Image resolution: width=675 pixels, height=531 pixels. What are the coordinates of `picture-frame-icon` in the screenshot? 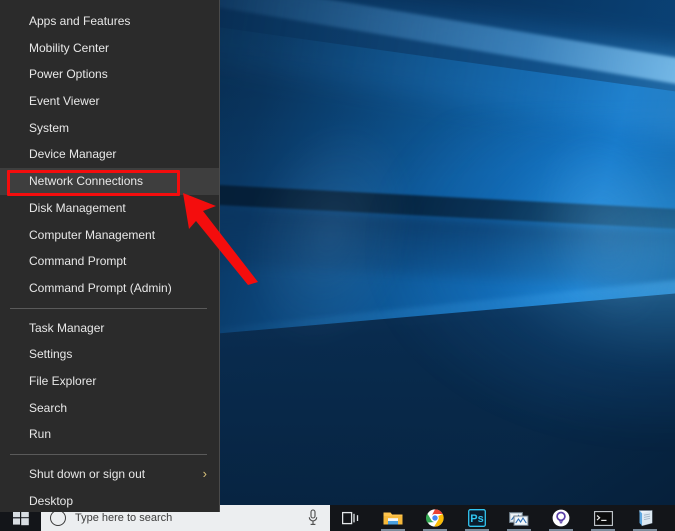 It's located at (519, 518).